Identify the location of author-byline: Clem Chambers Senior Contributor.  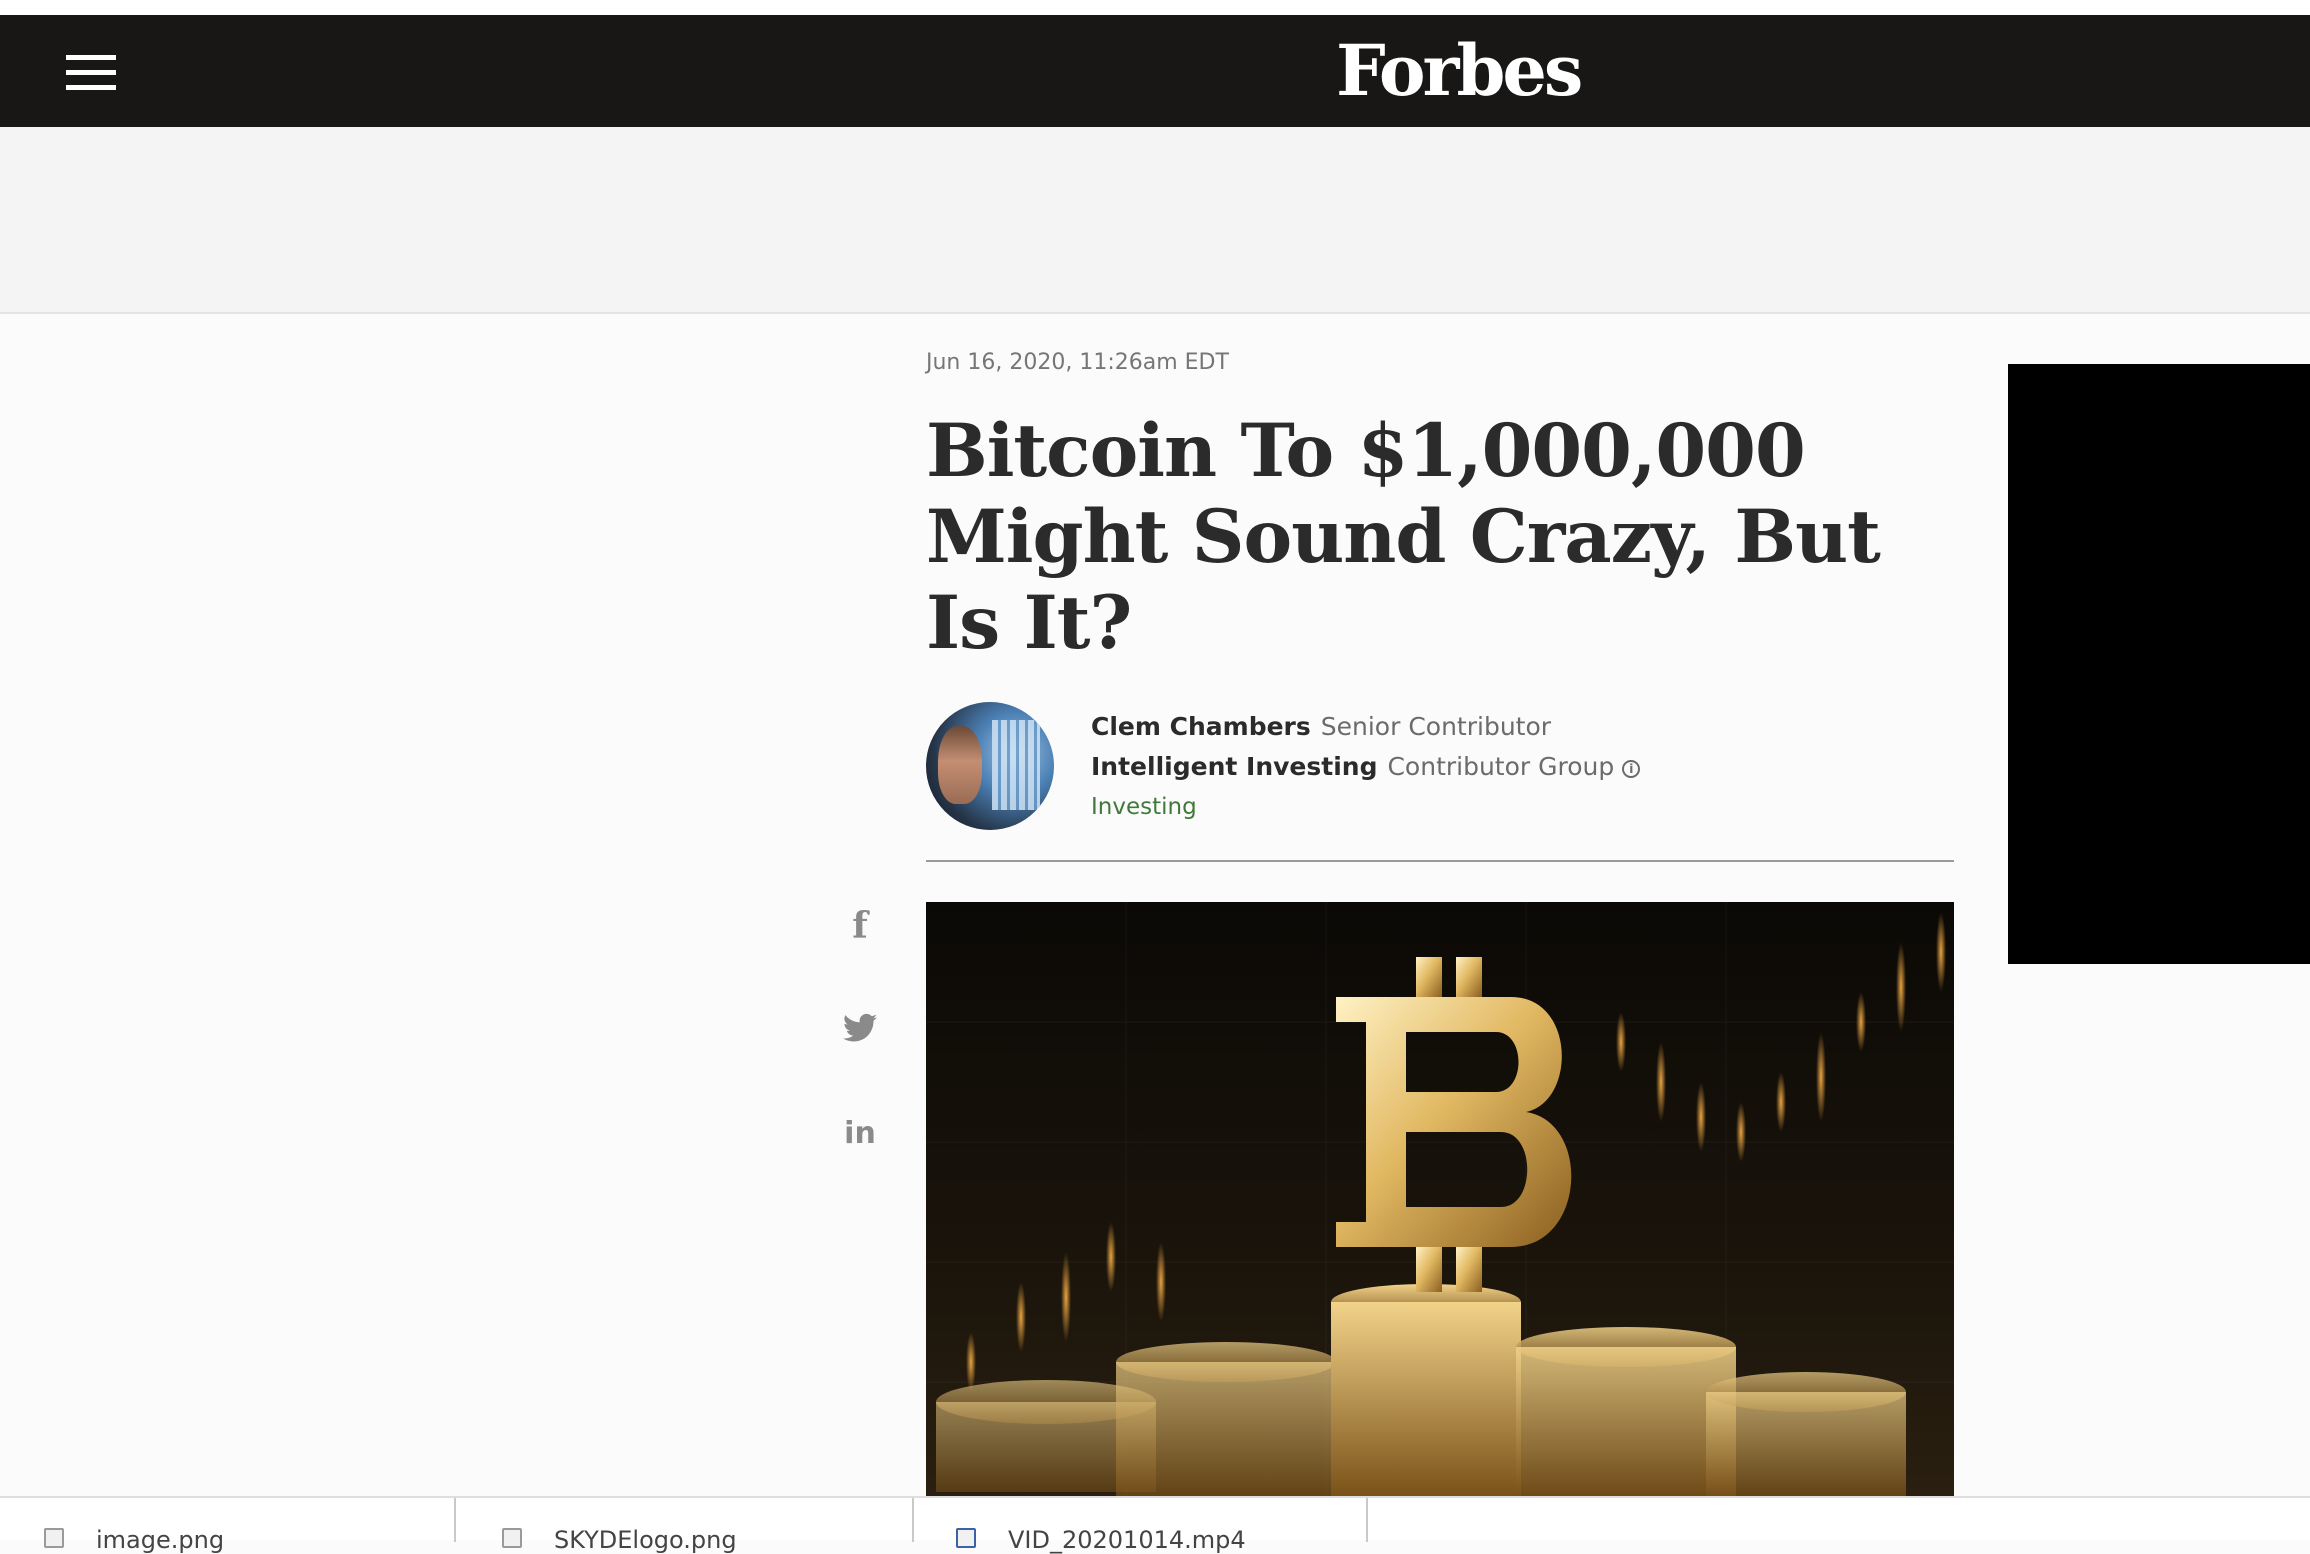
(1321, 726).